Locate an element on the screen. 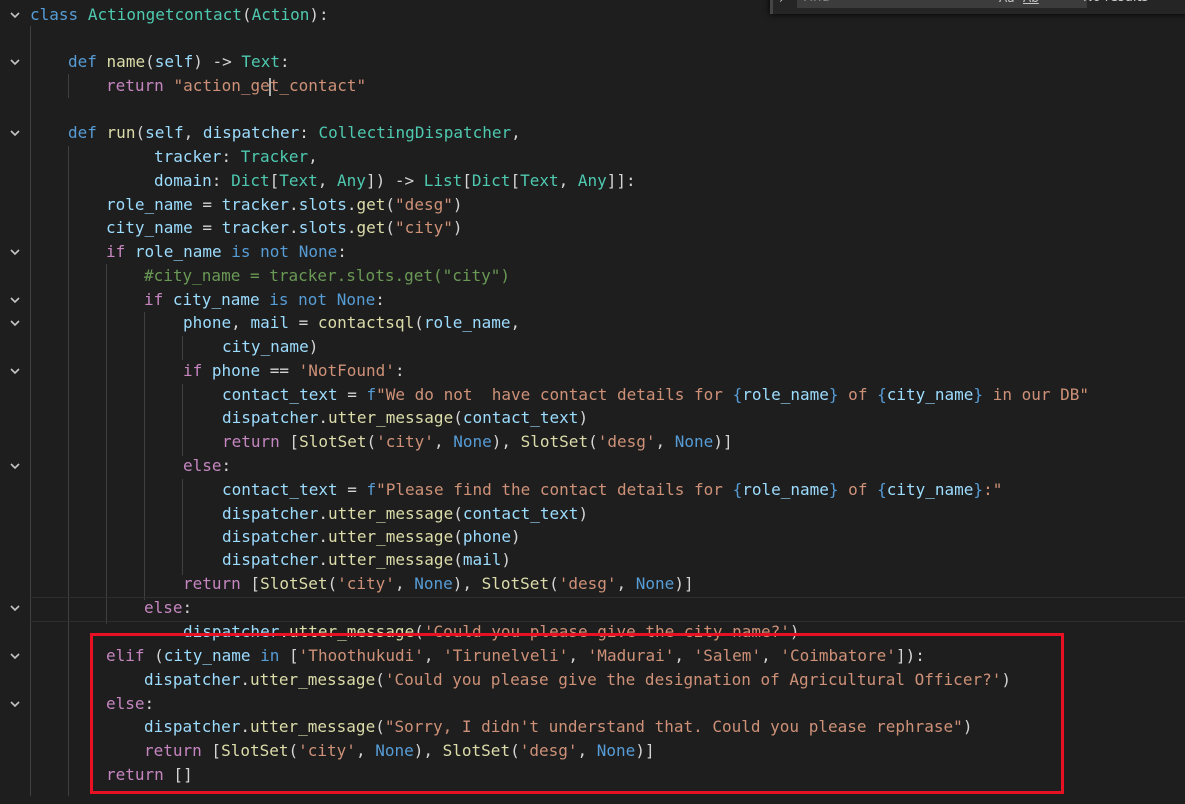 The width and height of the screenshot is (1185, 804). class-name-token: CollectingDispatcher is located at coordinates (415, 132).